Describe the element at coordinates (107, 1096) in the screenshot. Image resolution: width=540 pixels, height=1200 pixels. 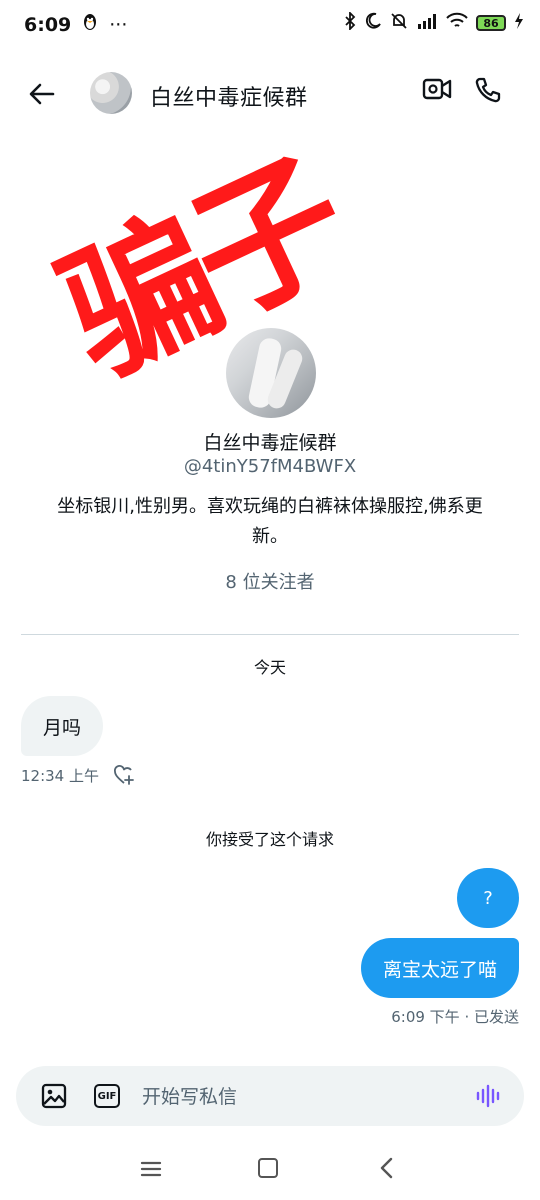
I see `gif-button: GIF` at that location.